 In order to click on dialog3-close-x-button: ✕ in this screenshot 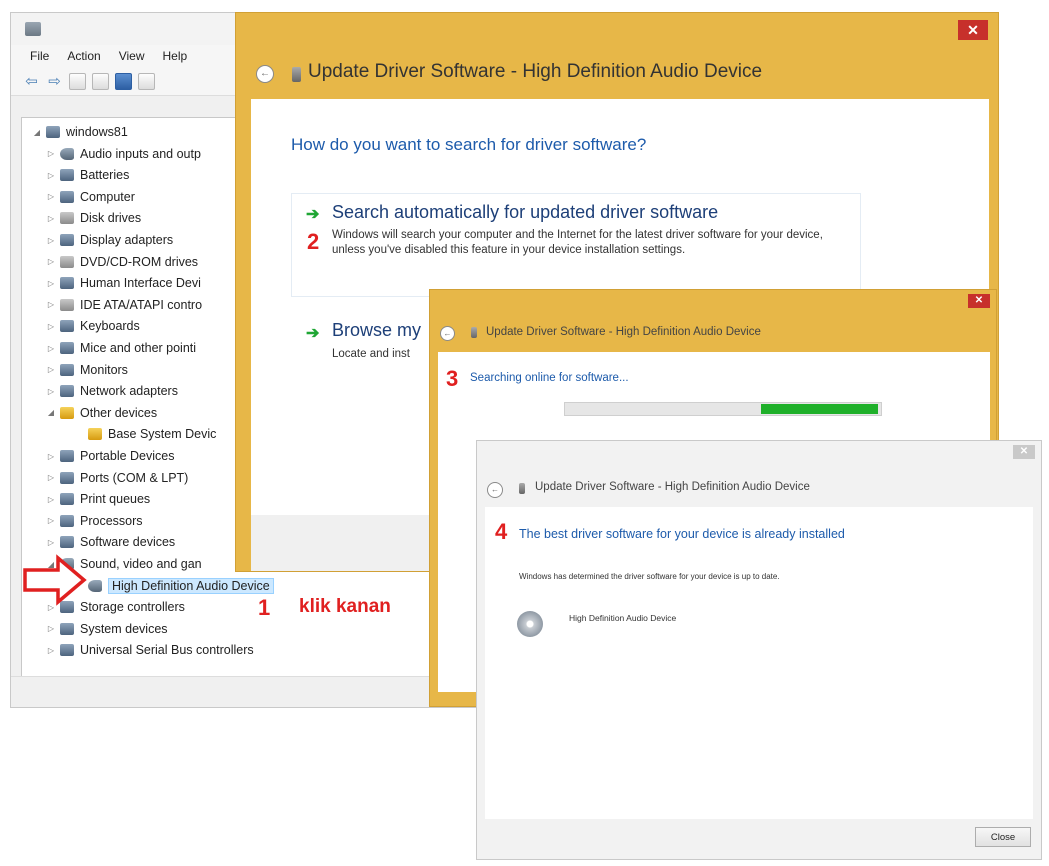, I will do `click(1024, 452)`.